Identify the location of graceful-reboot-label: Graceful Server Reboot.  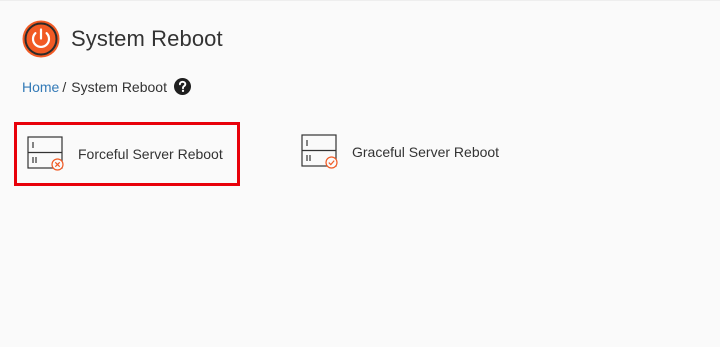
(426, 152).